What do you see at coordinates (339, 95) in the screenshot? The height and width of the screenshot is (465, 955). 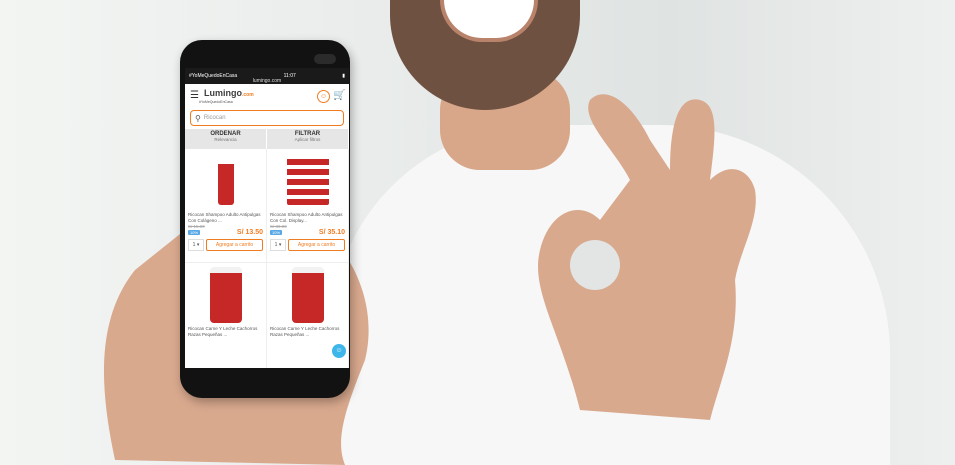 I see `cart-icon: 🛒` at bounding box center [339, 95].